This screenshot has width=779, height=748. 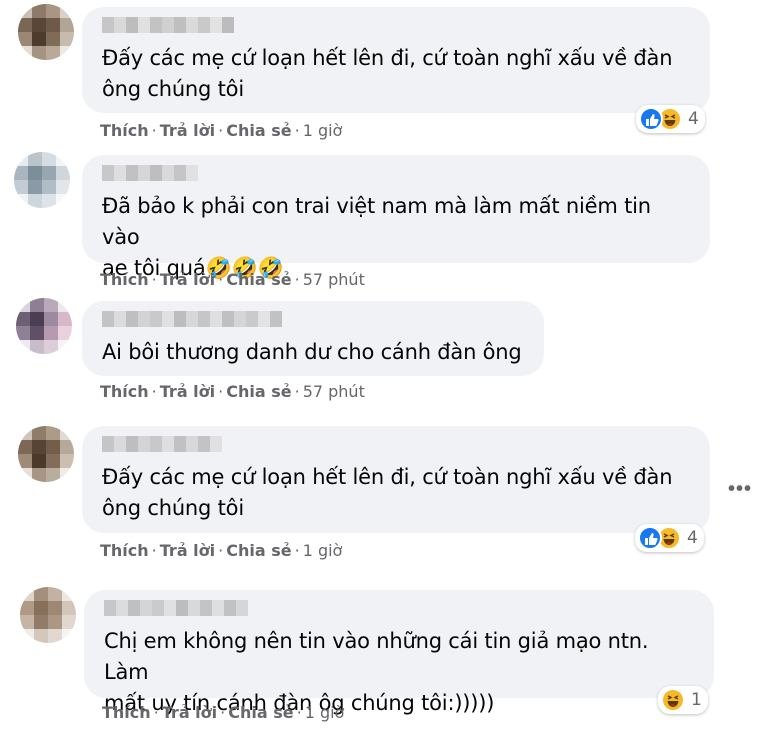 I want to click on reaction-summary: 1, so click(x=683, y=700).